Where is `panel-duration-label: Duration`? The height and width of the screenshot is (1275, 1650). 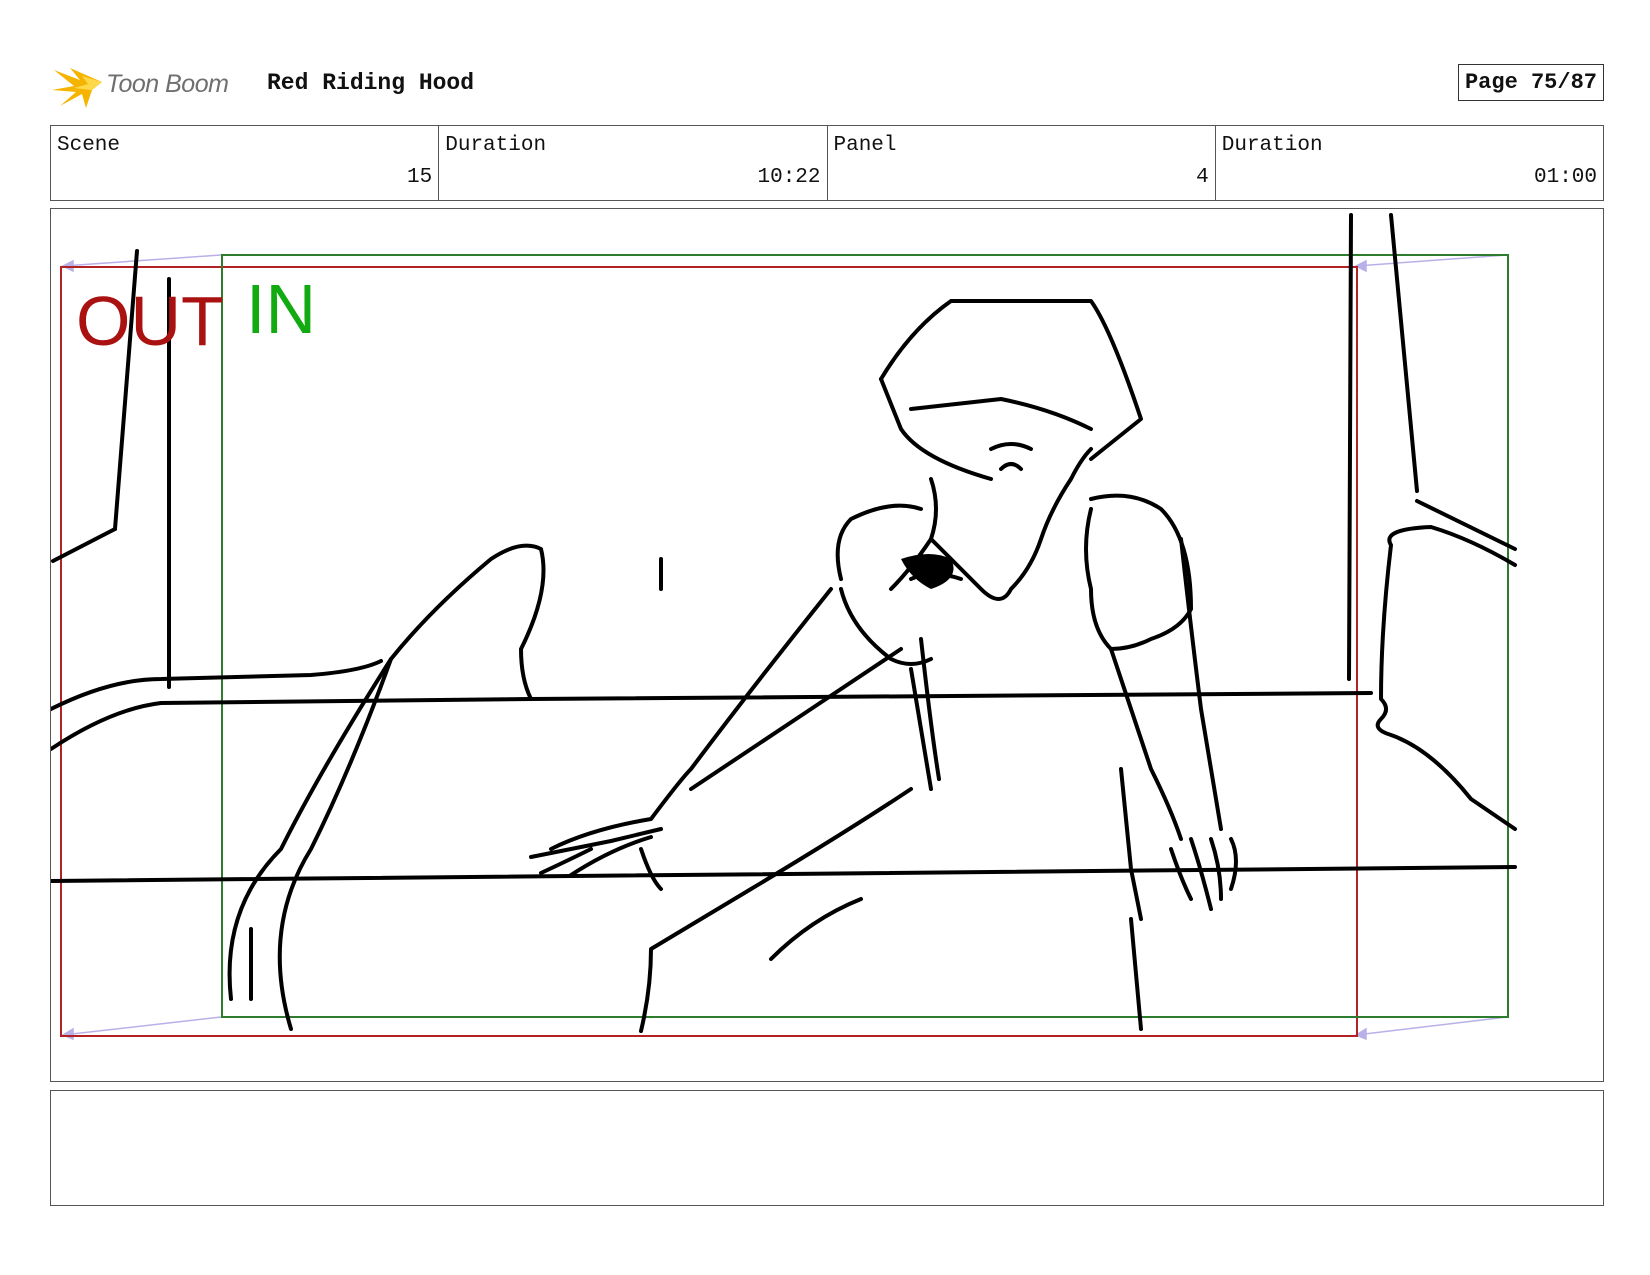 panel-duration-label: Duration is located at coordinates (1272, 145).